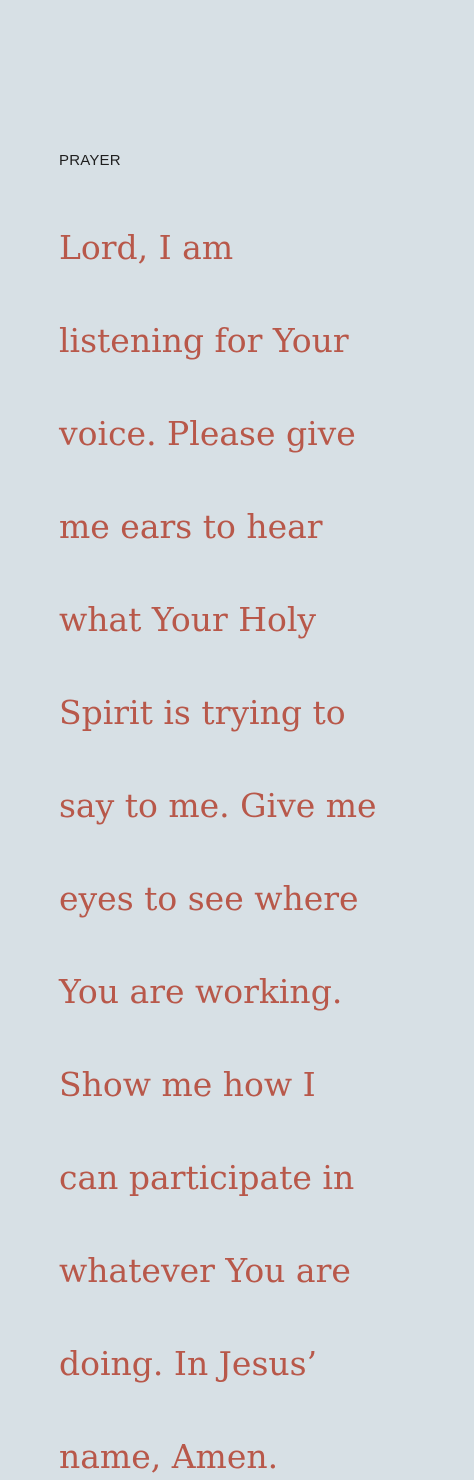 The image size is (474, 1480). I want to click on prayer-line: listening for Your, so click(204, 340).